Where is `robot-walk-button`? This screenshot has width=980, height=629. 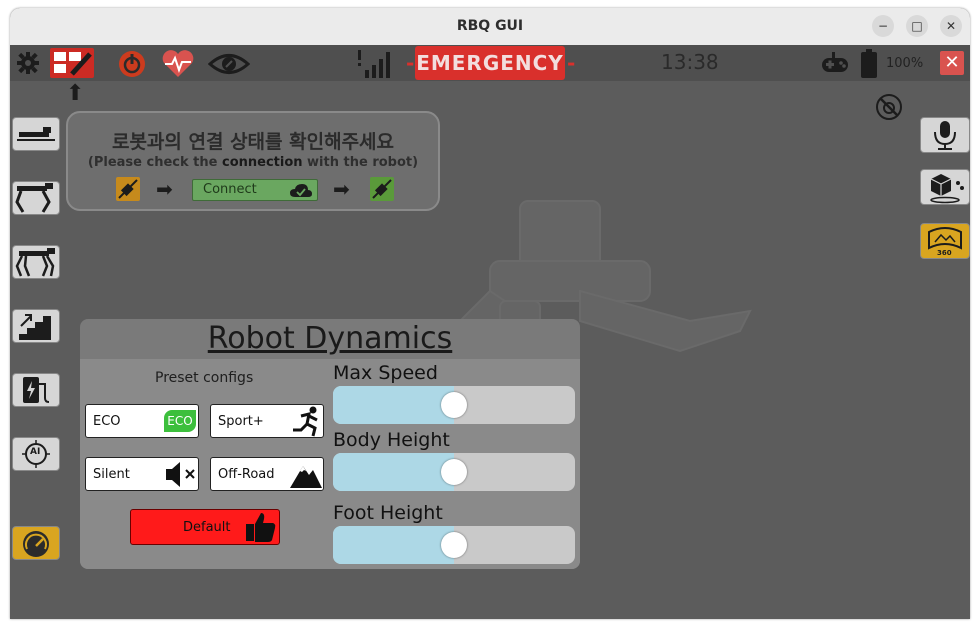 robot-walk-button is located at coordinates (36, 262).